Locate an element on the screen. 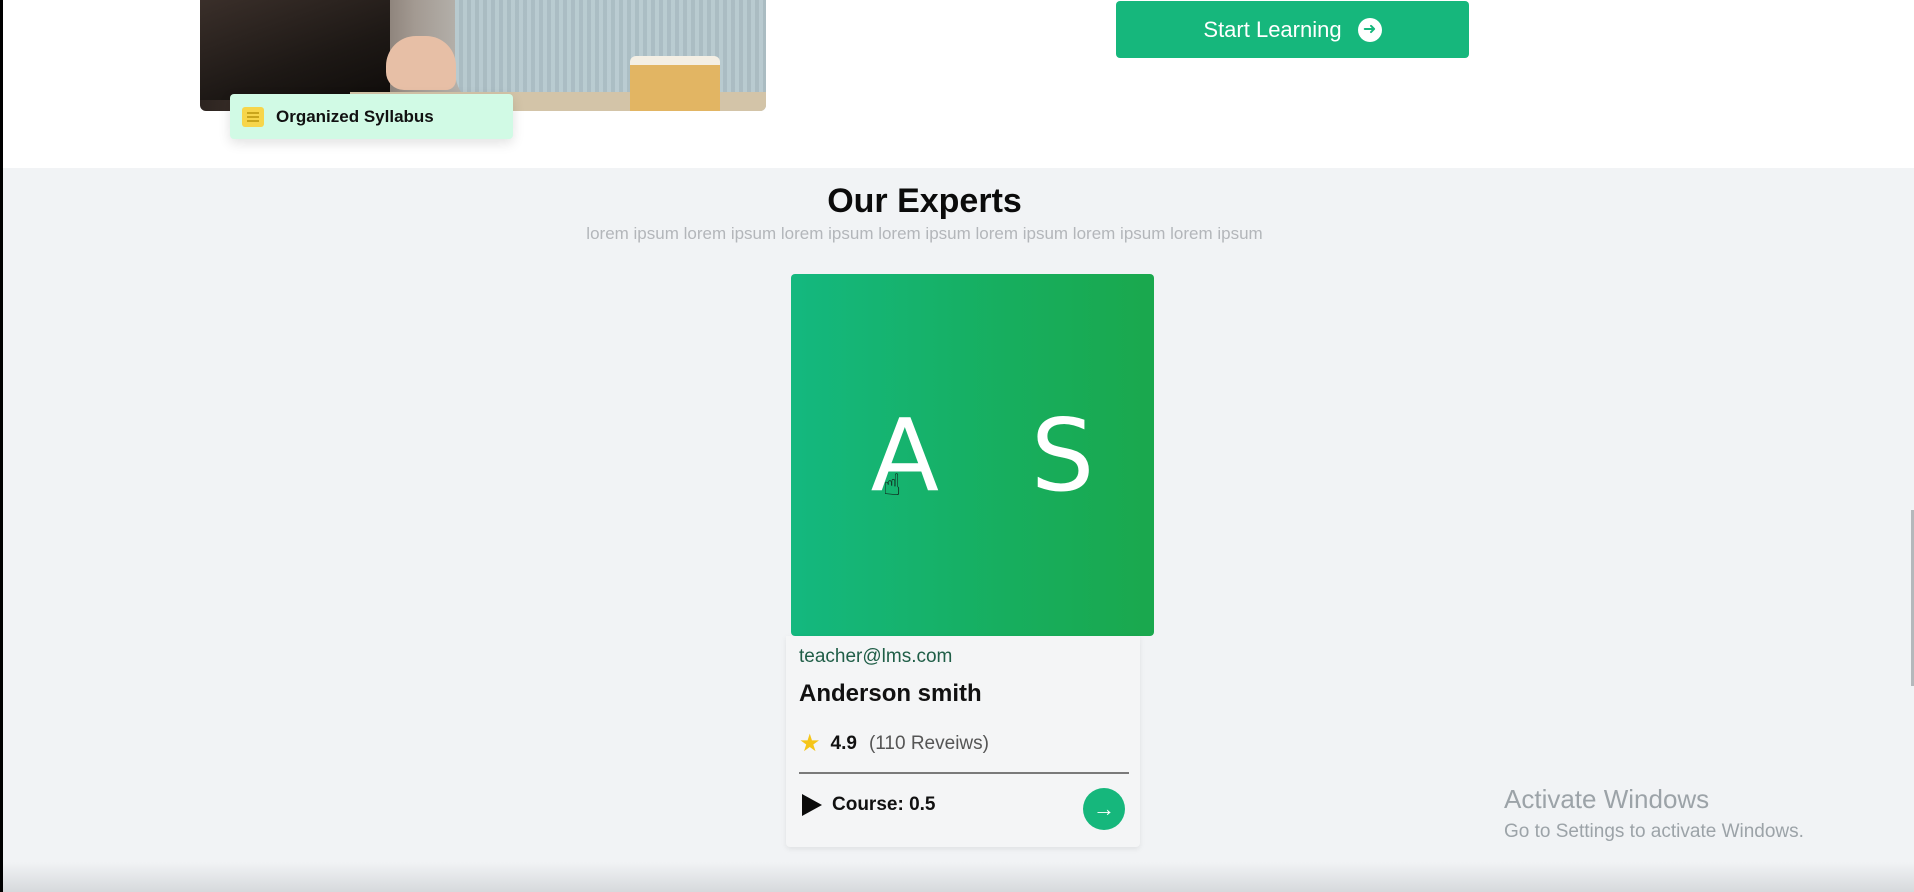 The image size is (1914, 892). arrow-right-icon: → is located at coordinates (1104, 808).